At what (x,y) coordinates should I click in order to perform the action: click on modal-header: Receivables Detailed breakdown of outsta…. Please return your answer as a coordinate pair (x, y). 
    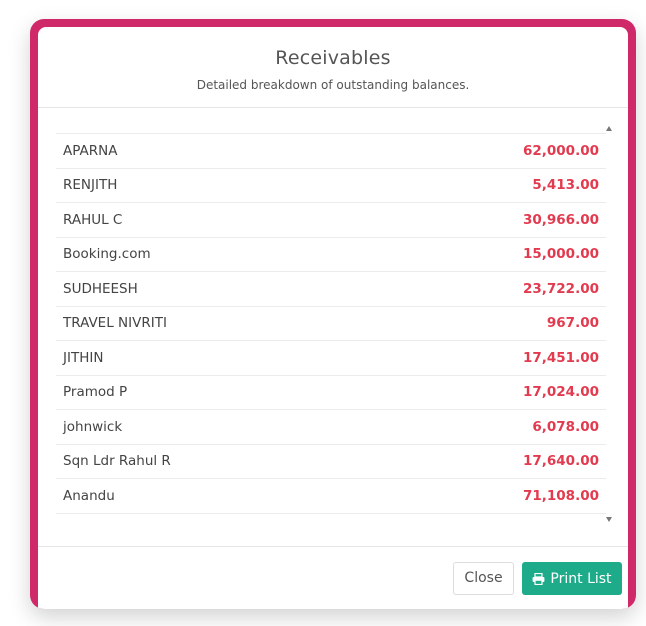
    Looking at the image, I should click on (333, 67).